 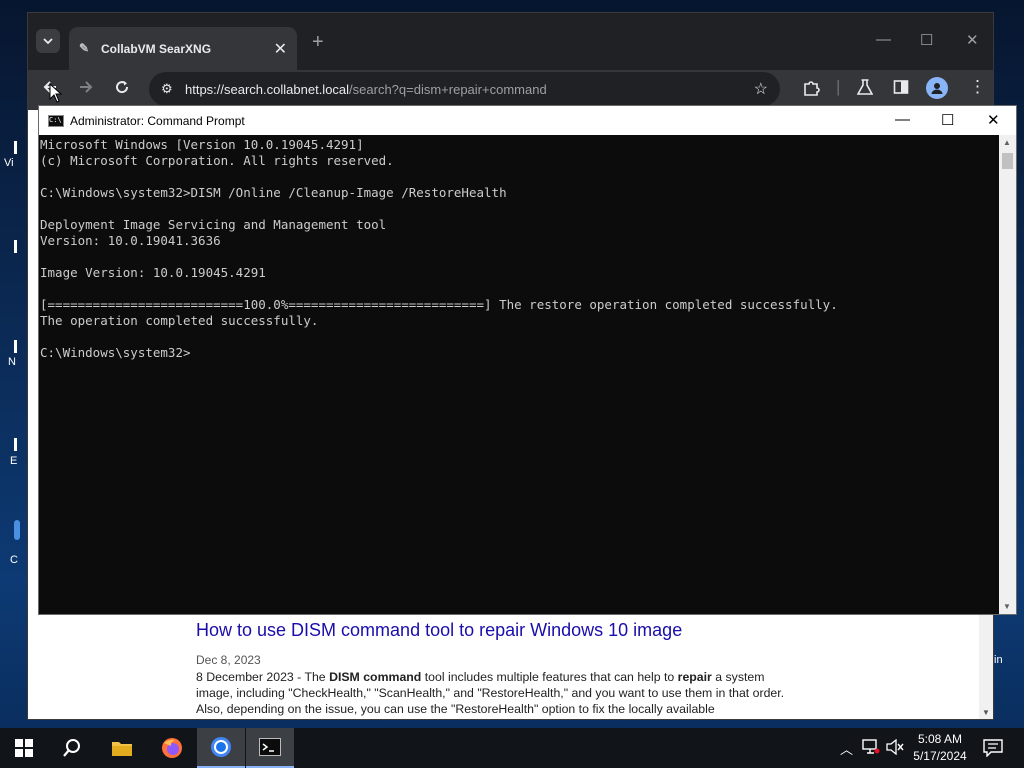 What do you see at coordinates (510, 41) in the screenshot?
I see `browser-tab-bar: ✎ CollabVM SearXNG ✕ + — ☐ ✕` at bounding box center [510, 41].